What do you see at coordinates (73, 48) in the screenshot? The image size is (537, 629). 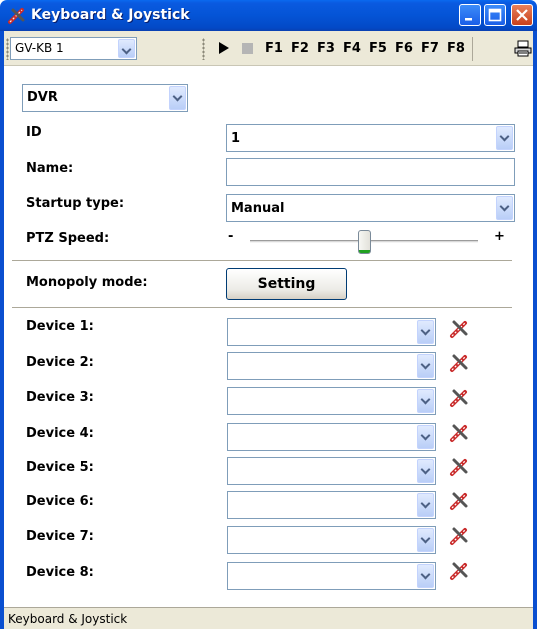 I see `keyboard-select: GV-KB 1` at bounding box center [73, 48].